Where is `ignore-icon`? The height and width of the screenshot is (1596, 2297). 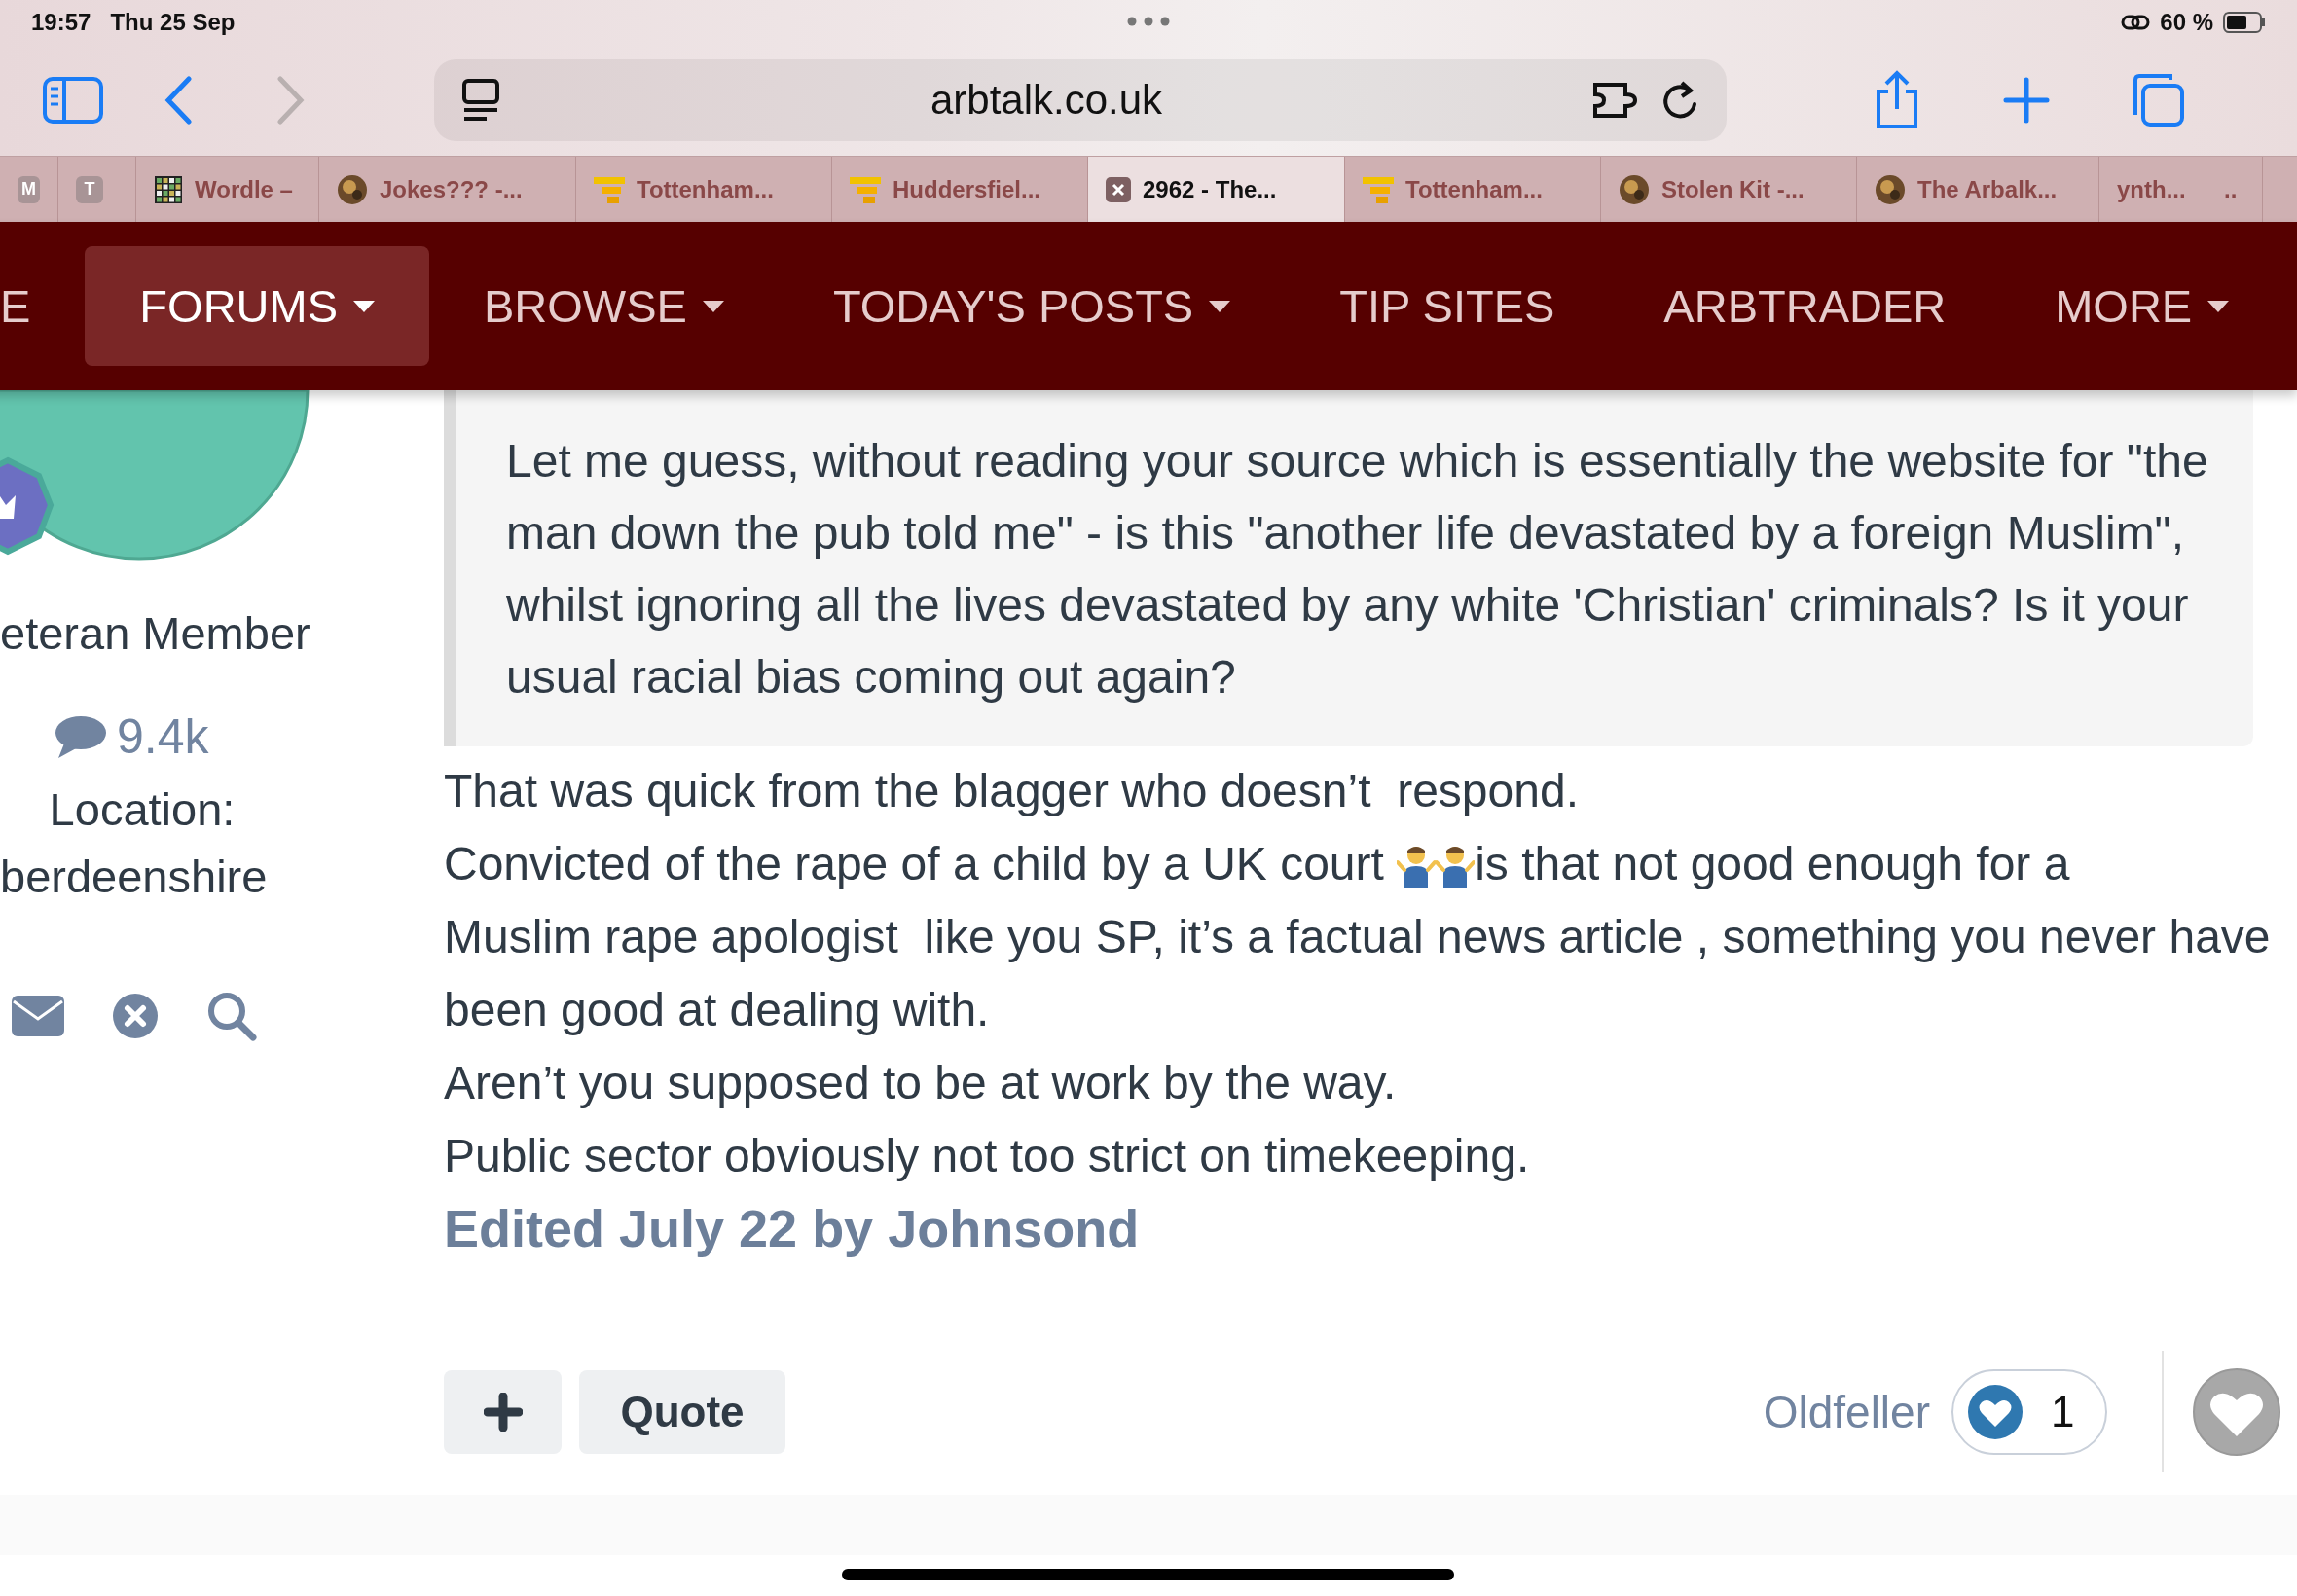
ignore-icon is located at coordinates (135, 1016).